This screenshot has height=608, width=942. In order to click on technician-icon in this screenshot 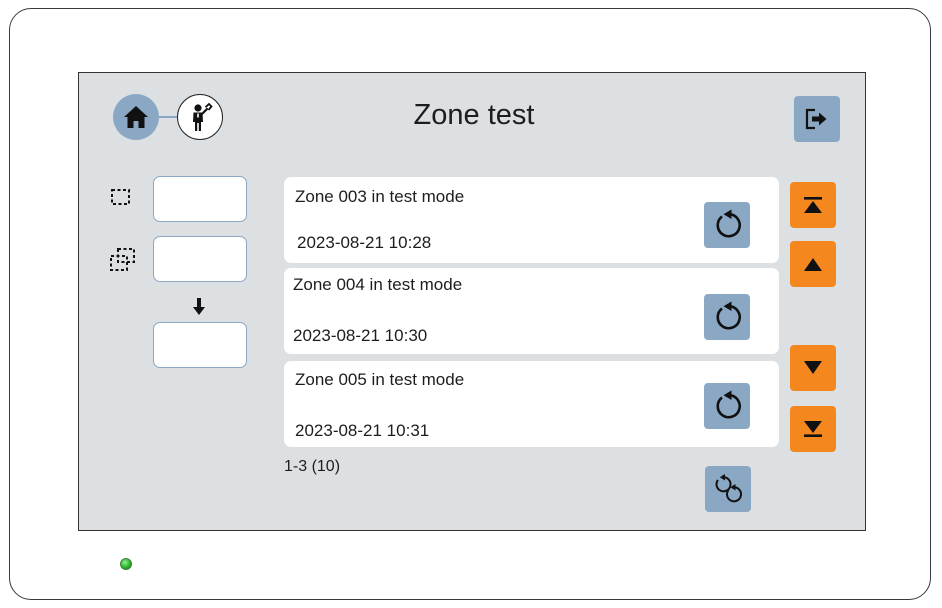, I will do `click(203, 116)`.